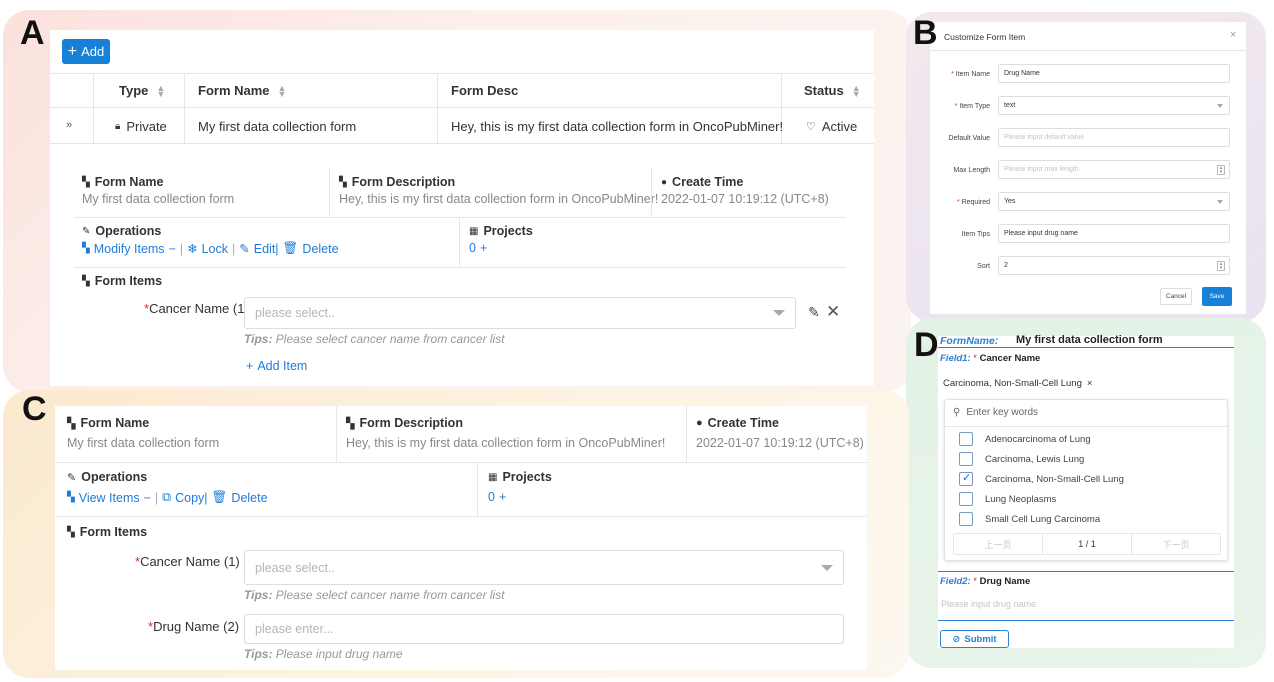 This screenshot has height=682, width=1274. I want to click on header-status: Status ▲ ▼, so click(832, 90).